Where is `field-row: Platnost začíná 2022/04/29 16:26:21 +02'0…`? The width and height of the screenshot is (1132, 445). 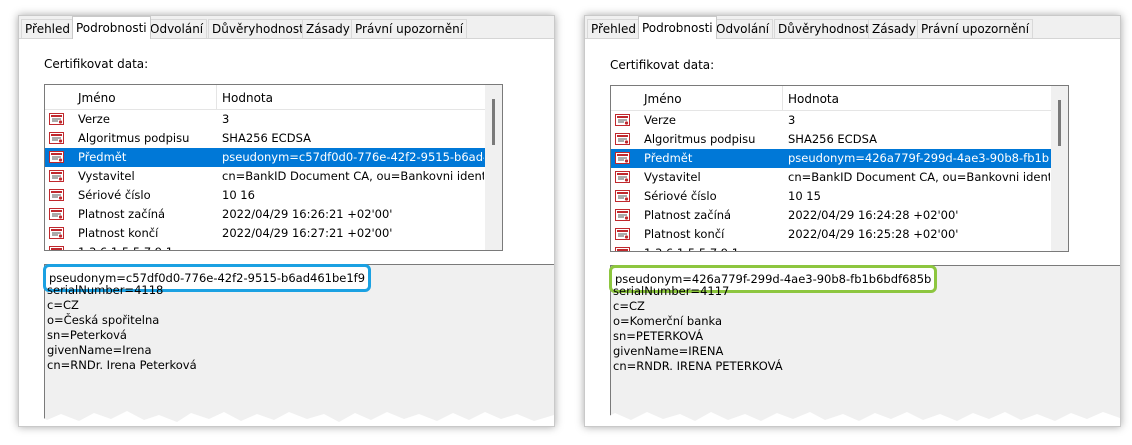
field-row: Platnost začíná 2022/04/29 16:26:21 +02'0… is located at coordinates (265, 214).